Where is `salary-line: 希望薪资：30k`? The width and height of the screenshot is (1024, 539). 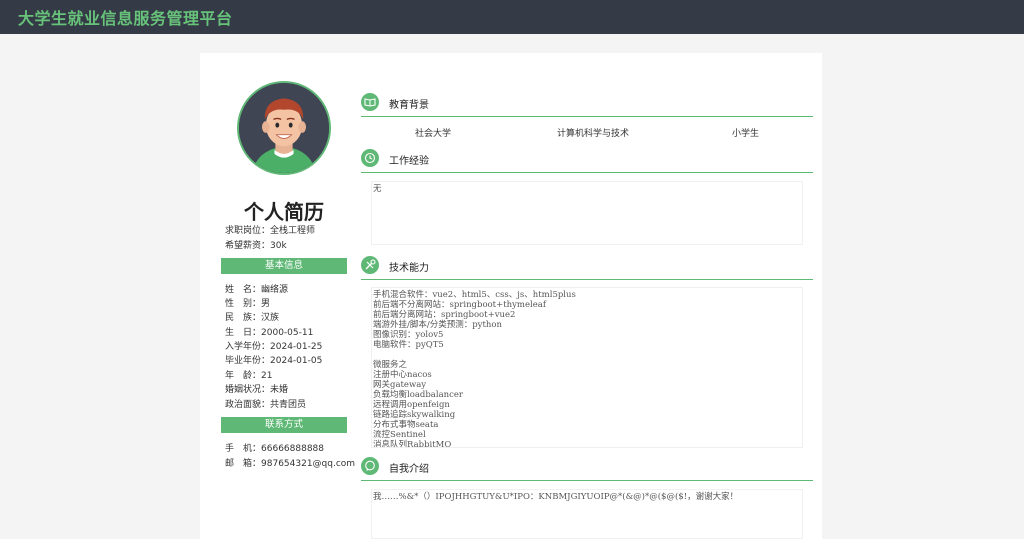
salary-line: 希望薪资：30k is located at coordinates (256, 246).